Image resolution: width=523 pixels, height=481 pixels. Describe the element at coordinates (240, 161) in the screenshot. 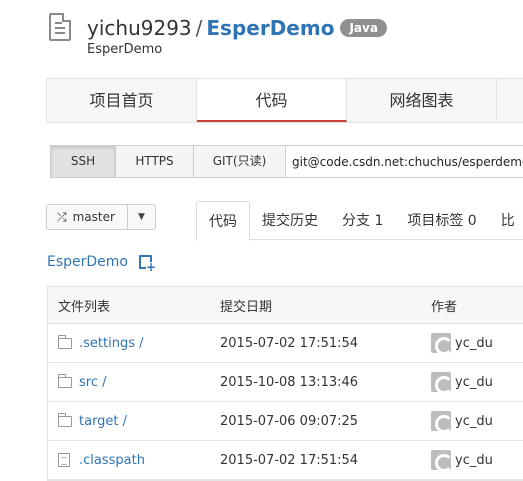

I see `git-readonly-button: GIT(只读)` at that location.